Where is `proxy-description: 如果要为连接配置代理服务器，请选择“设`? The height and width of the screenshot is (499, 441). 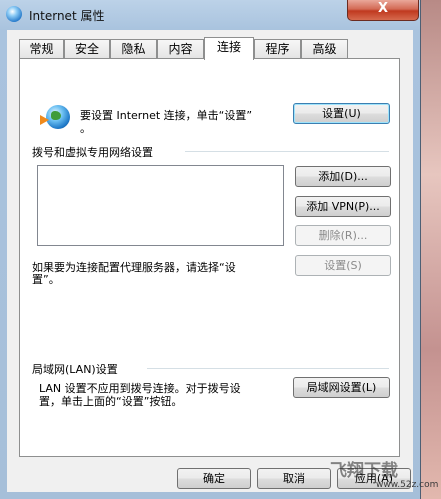
proxy-description: 如果要为连接配置代理服务器，请选择“设 is located at coordinates (134, 267).